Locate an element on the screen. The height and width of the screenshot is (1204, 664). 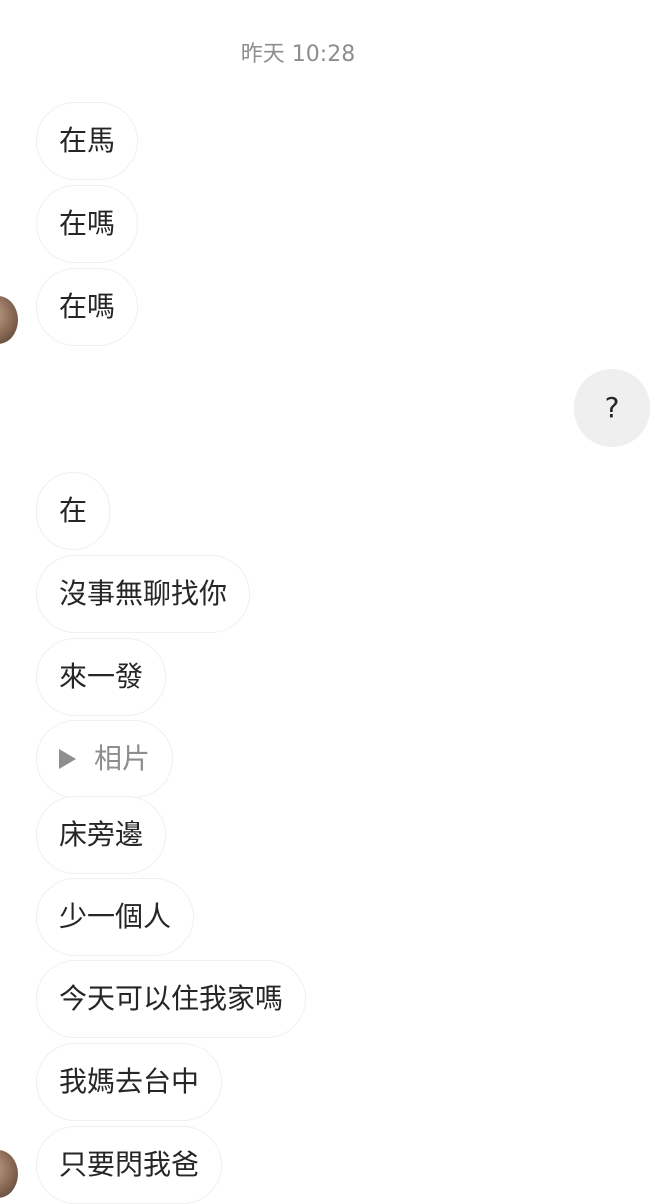
message-text: 來一發 is located at coordinates (101, 676).